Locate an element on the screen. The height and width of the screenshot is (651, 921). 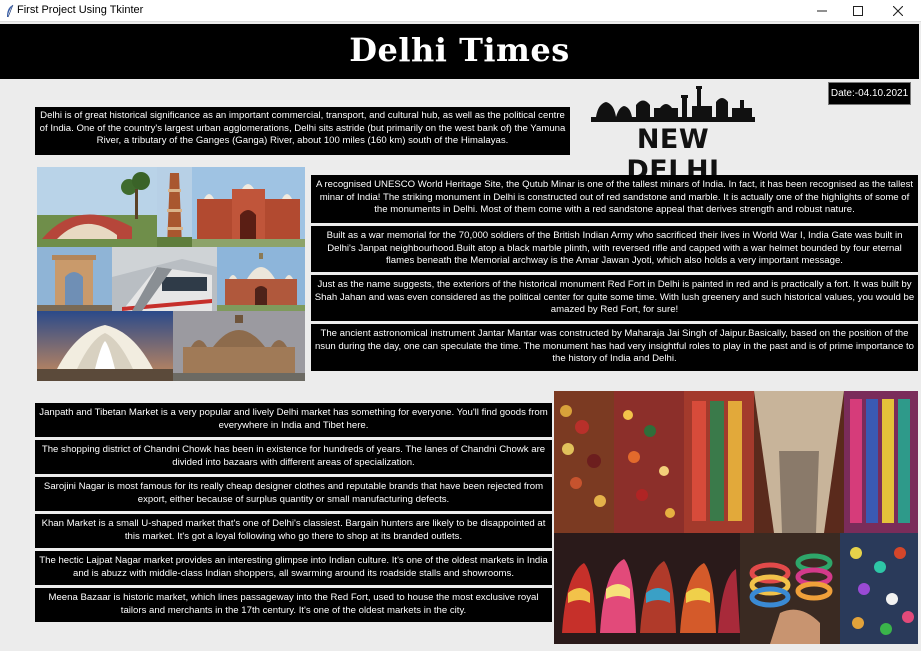
minimize-button is located at coordinates (822, 11).